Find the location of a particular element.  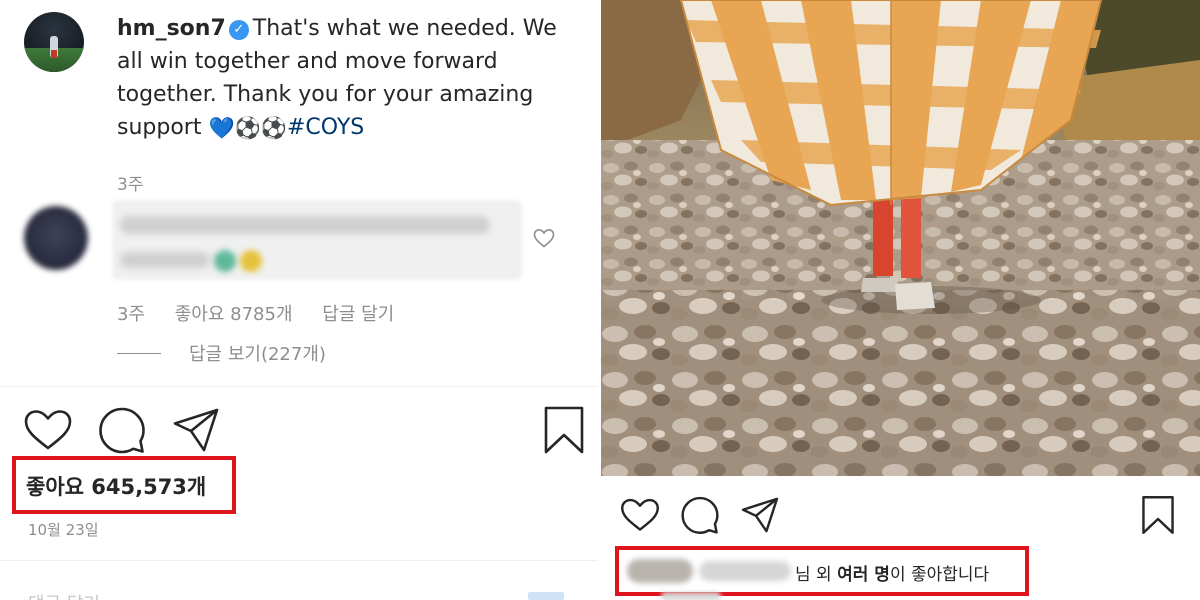

profile-avatar is located at coordinates (54, 42).